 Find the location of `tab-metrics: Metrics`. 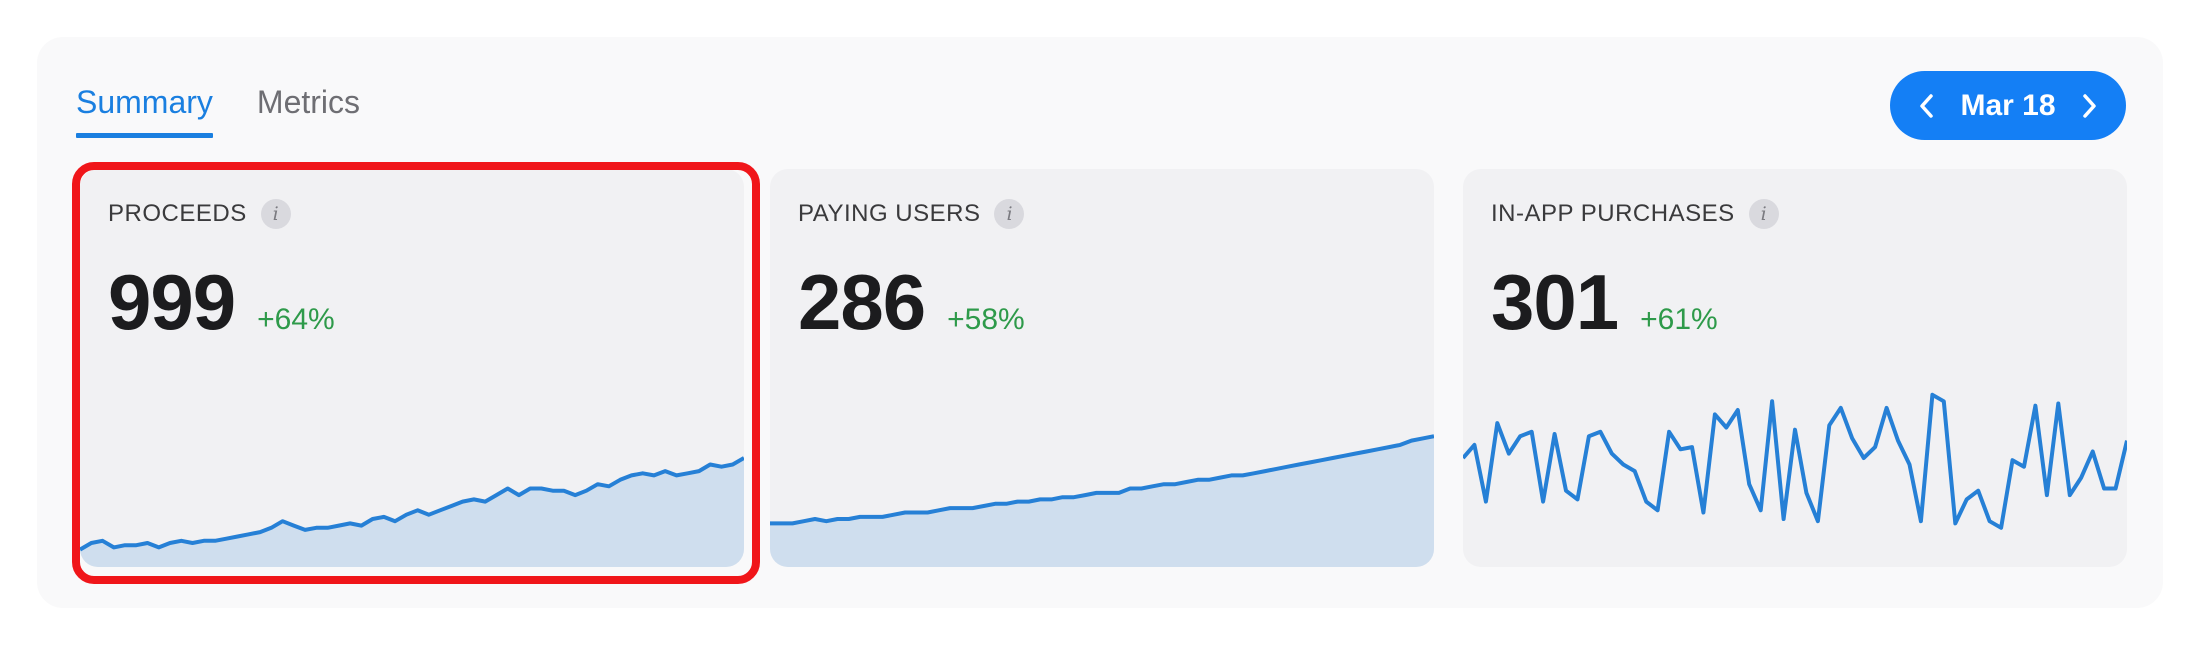

tab-metrics: Metrics is located at coordinates (308, 108).